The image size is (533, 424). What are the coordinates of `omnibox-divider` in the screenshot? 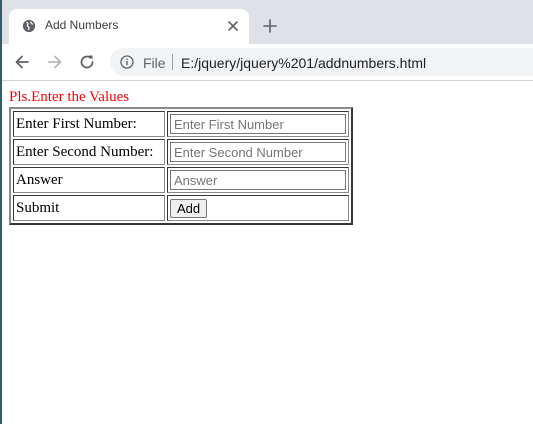 It's located at (172, 62).